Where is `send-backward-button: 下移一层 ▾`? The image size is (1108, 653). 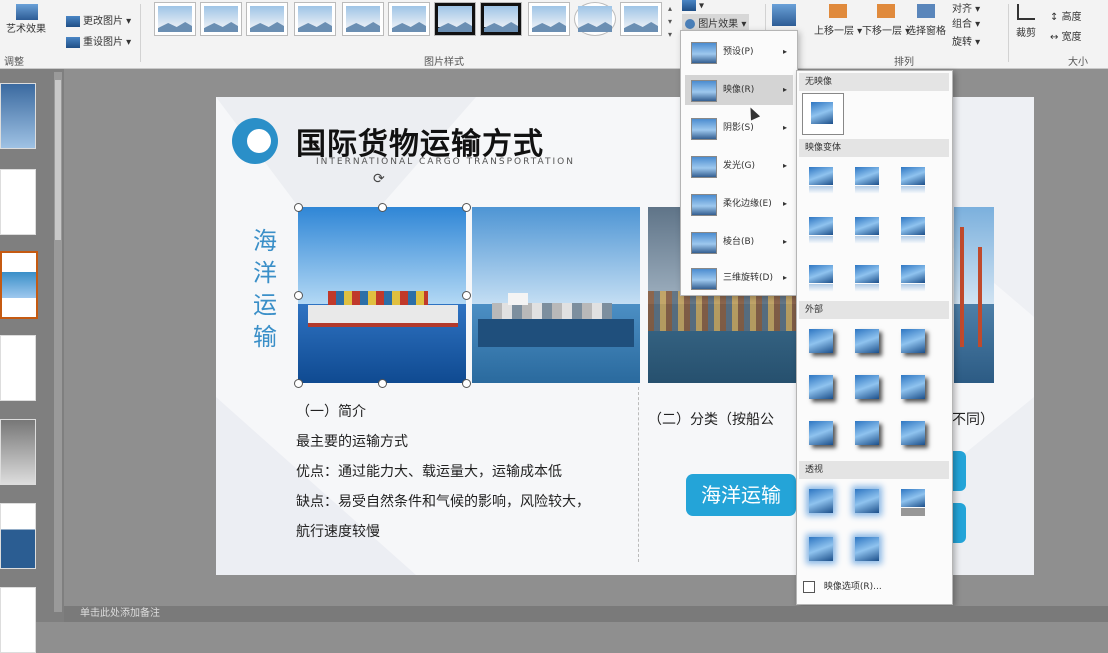
send-backward-button: 下移一层 ▾ is located at coordinates (886, 20).